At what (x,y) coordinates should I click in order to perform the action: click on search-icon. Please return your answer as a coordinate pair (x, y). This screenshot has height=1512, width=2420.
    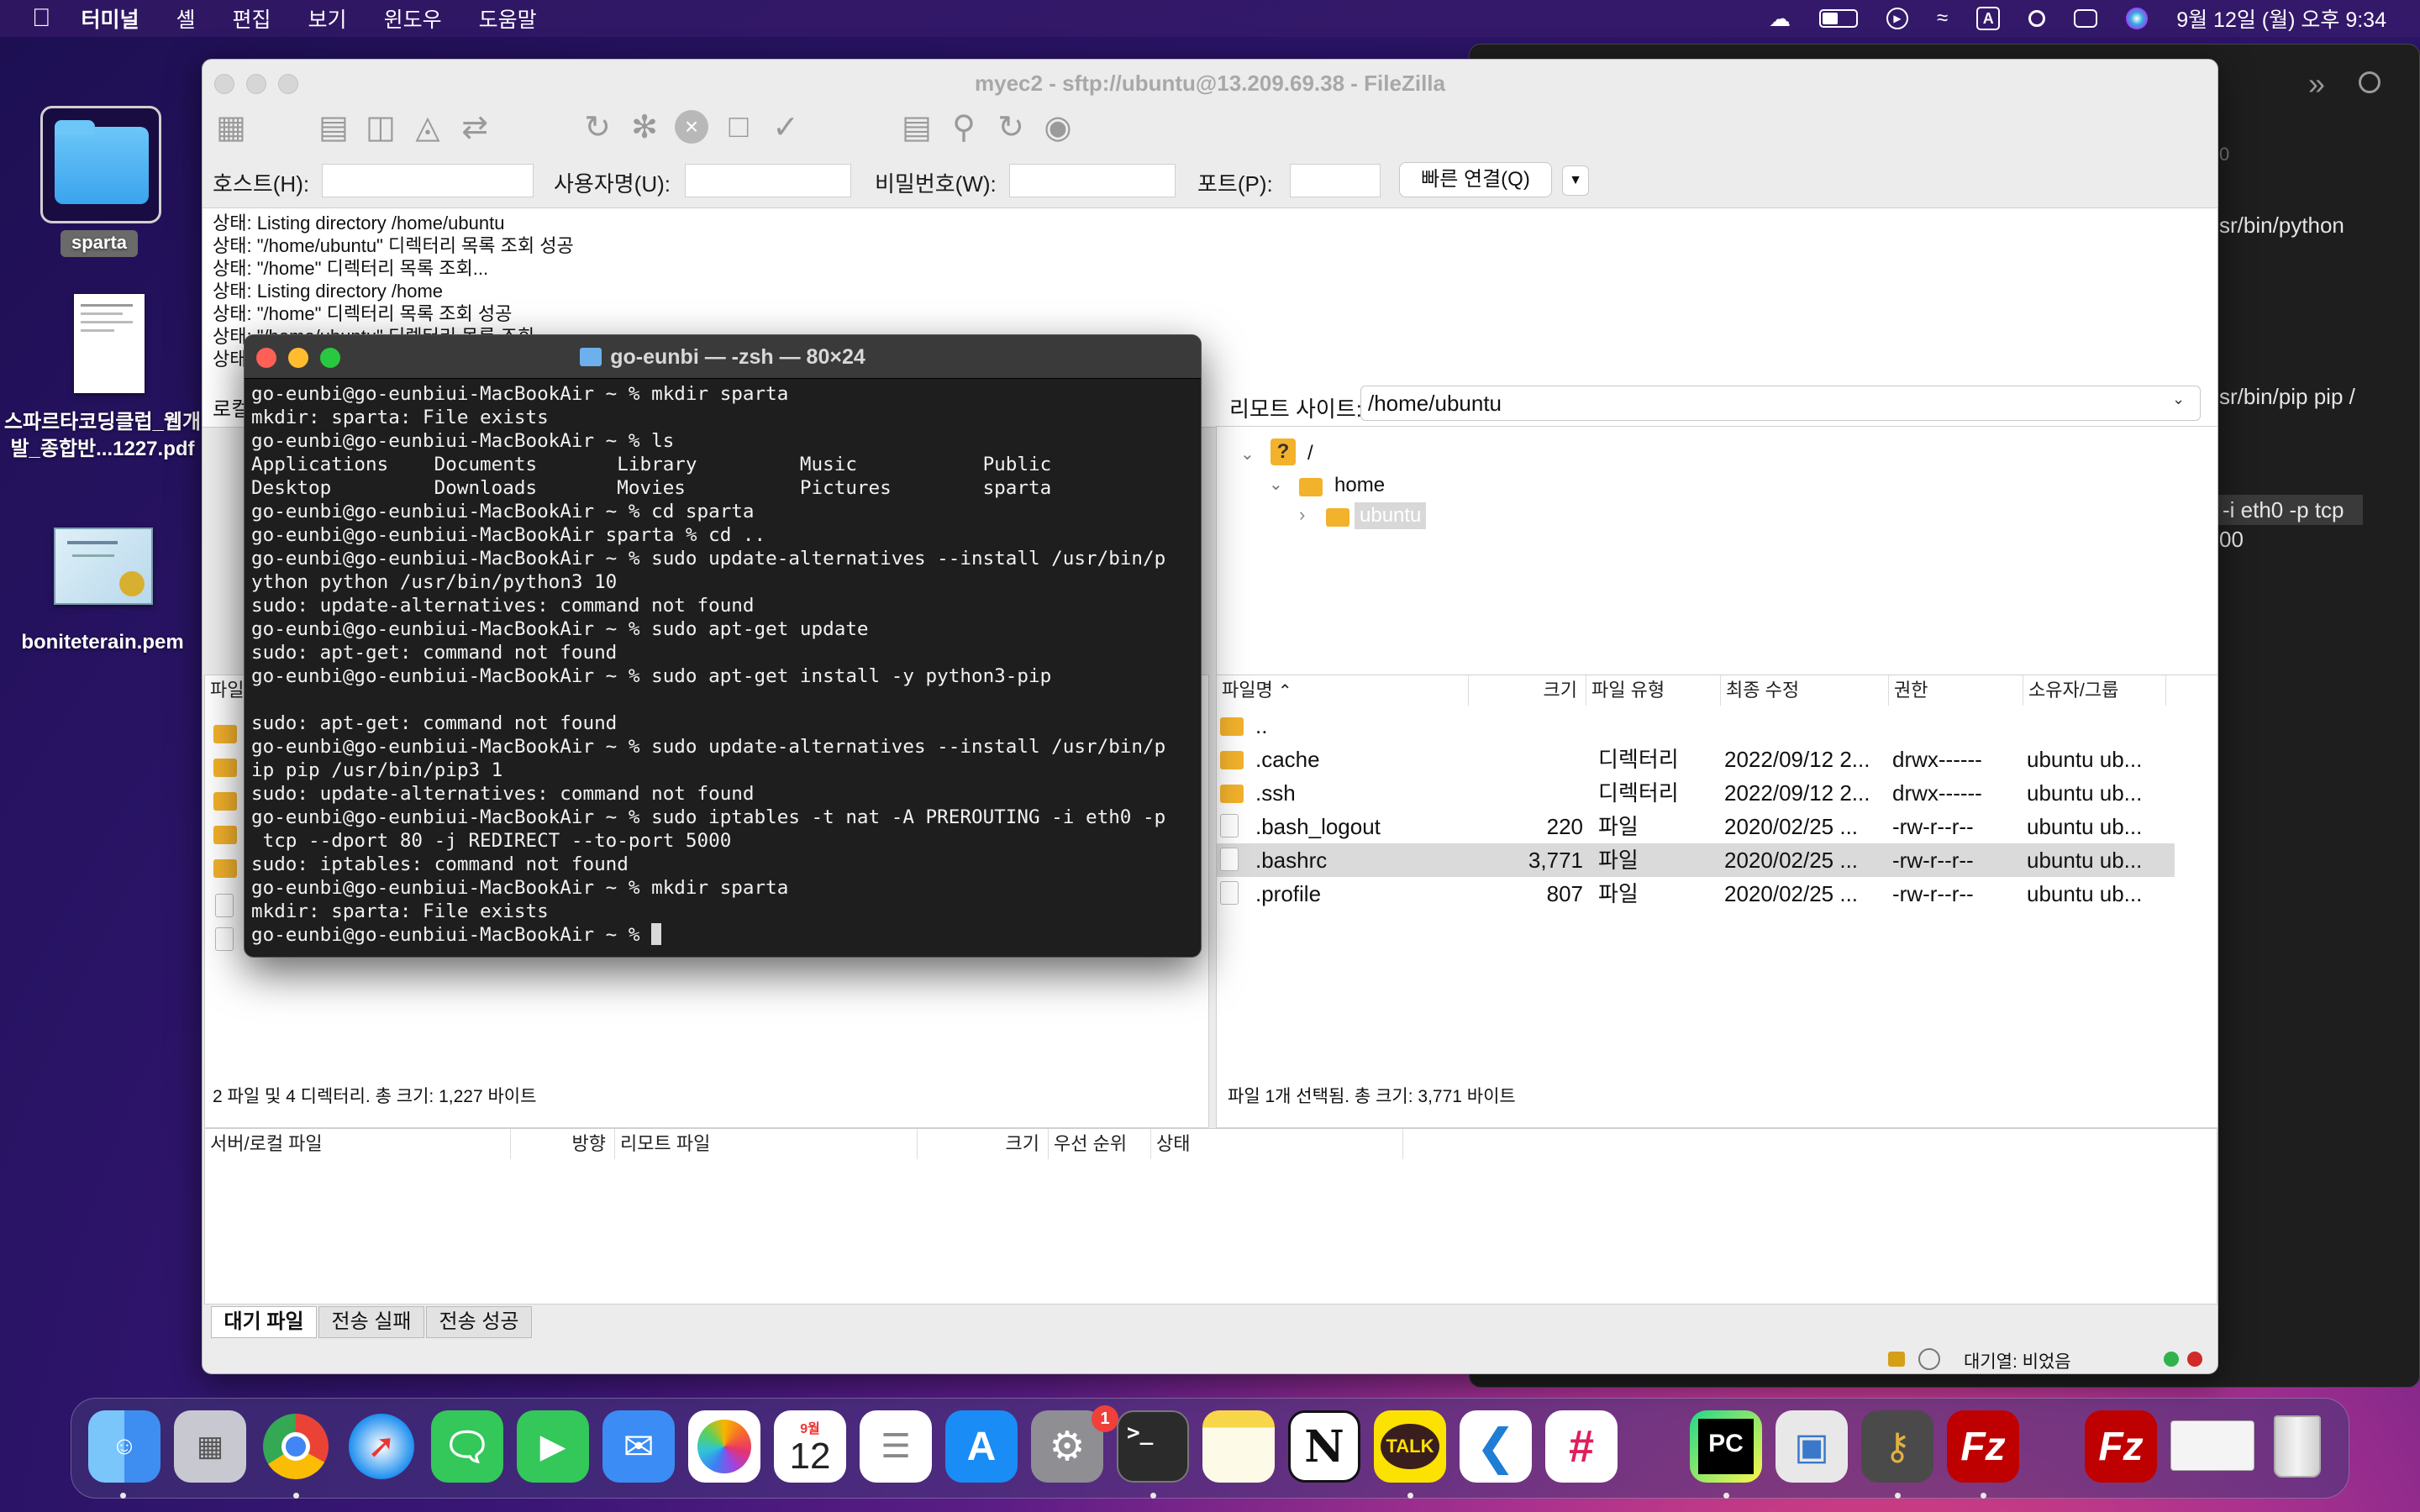
    Looking at the image, I should click on (2370, 82).